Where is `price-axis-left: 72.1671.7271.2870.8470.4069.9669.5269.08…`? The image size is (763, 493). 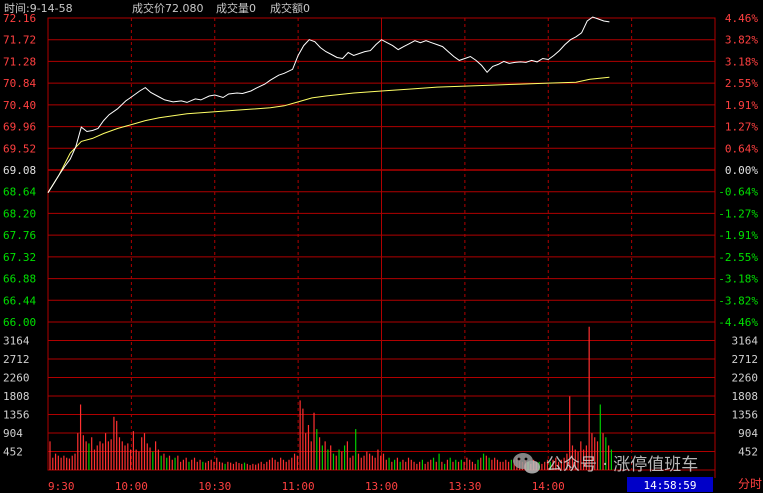
price-axis-left: 72.1671.7271.2870.8470.4069.9669.5269.08… is located at coordinates (19, 170).